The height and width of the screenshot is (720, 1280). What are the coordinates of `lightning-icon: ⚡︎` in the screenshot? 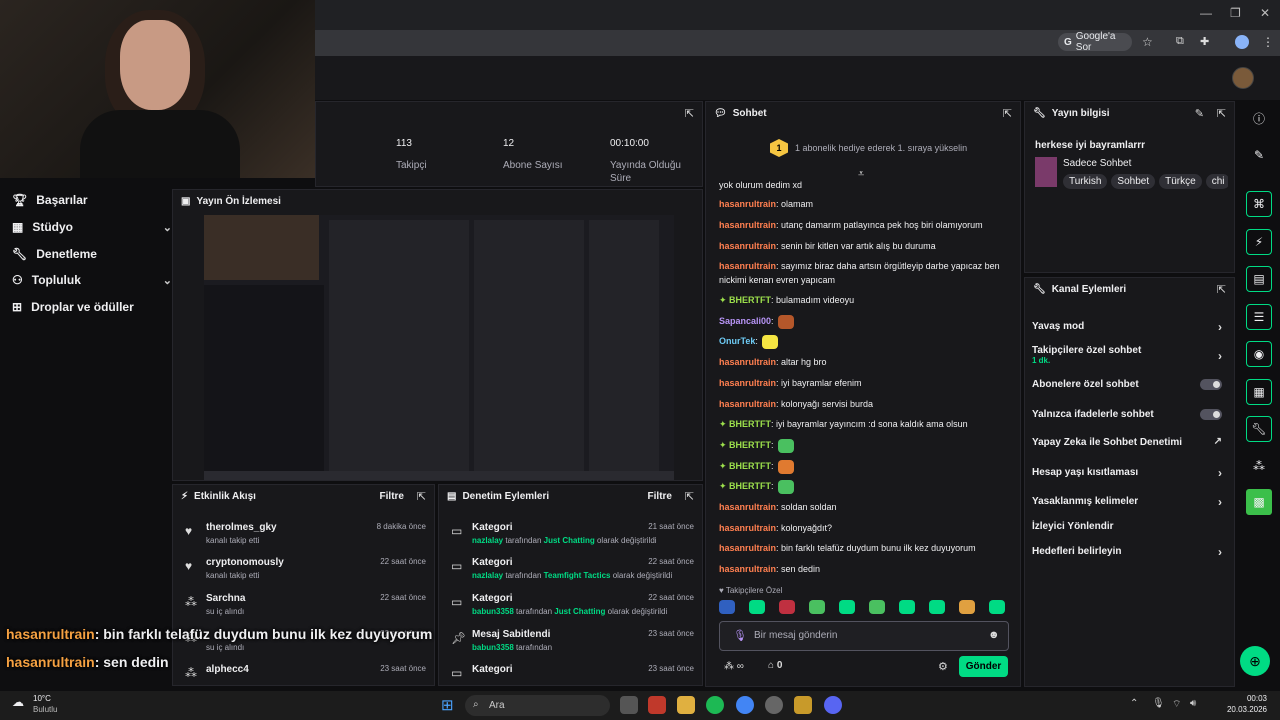 It's located at (1259, 242).